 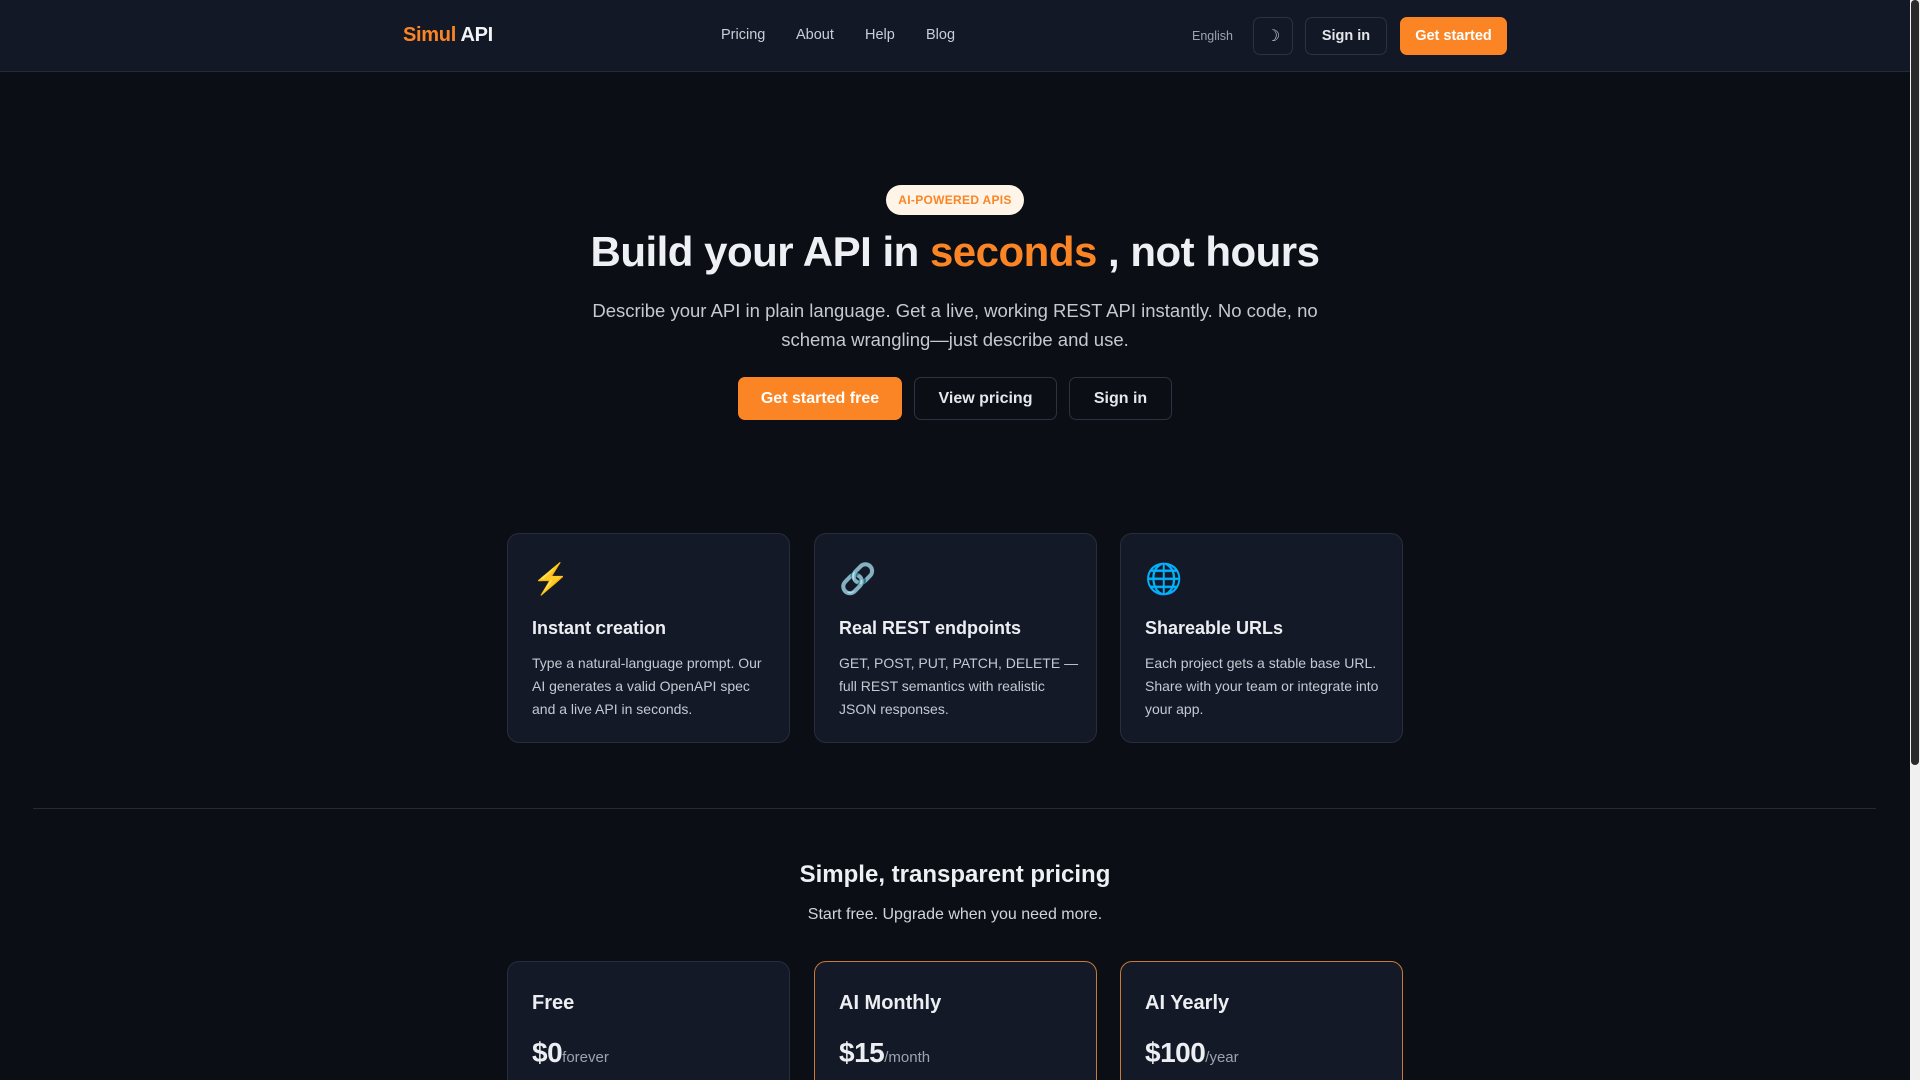 What do you see at coordinates (954, 808) in the screenshot?
I see `section-divider` at bounding box center [954, 808].